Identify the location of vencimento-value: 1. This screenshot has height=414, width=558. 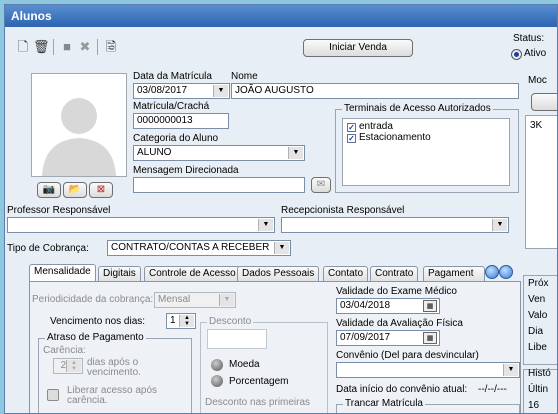
(173, 320).